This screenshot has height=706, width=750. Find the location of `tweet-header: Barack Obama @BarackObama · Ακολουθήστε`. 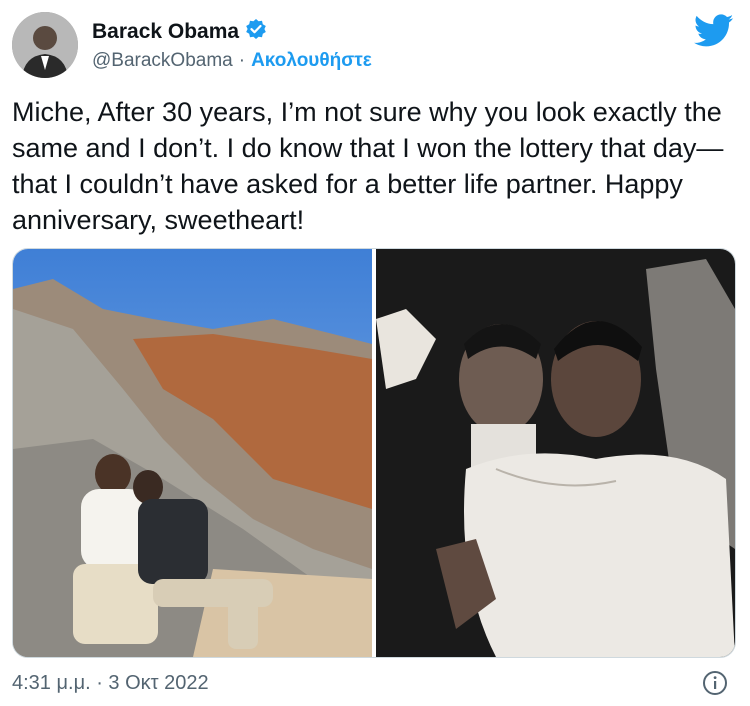

tweet-header: Barack Obama @BarackObama · Ακολουθήστε is located at coordinates (375, 46).